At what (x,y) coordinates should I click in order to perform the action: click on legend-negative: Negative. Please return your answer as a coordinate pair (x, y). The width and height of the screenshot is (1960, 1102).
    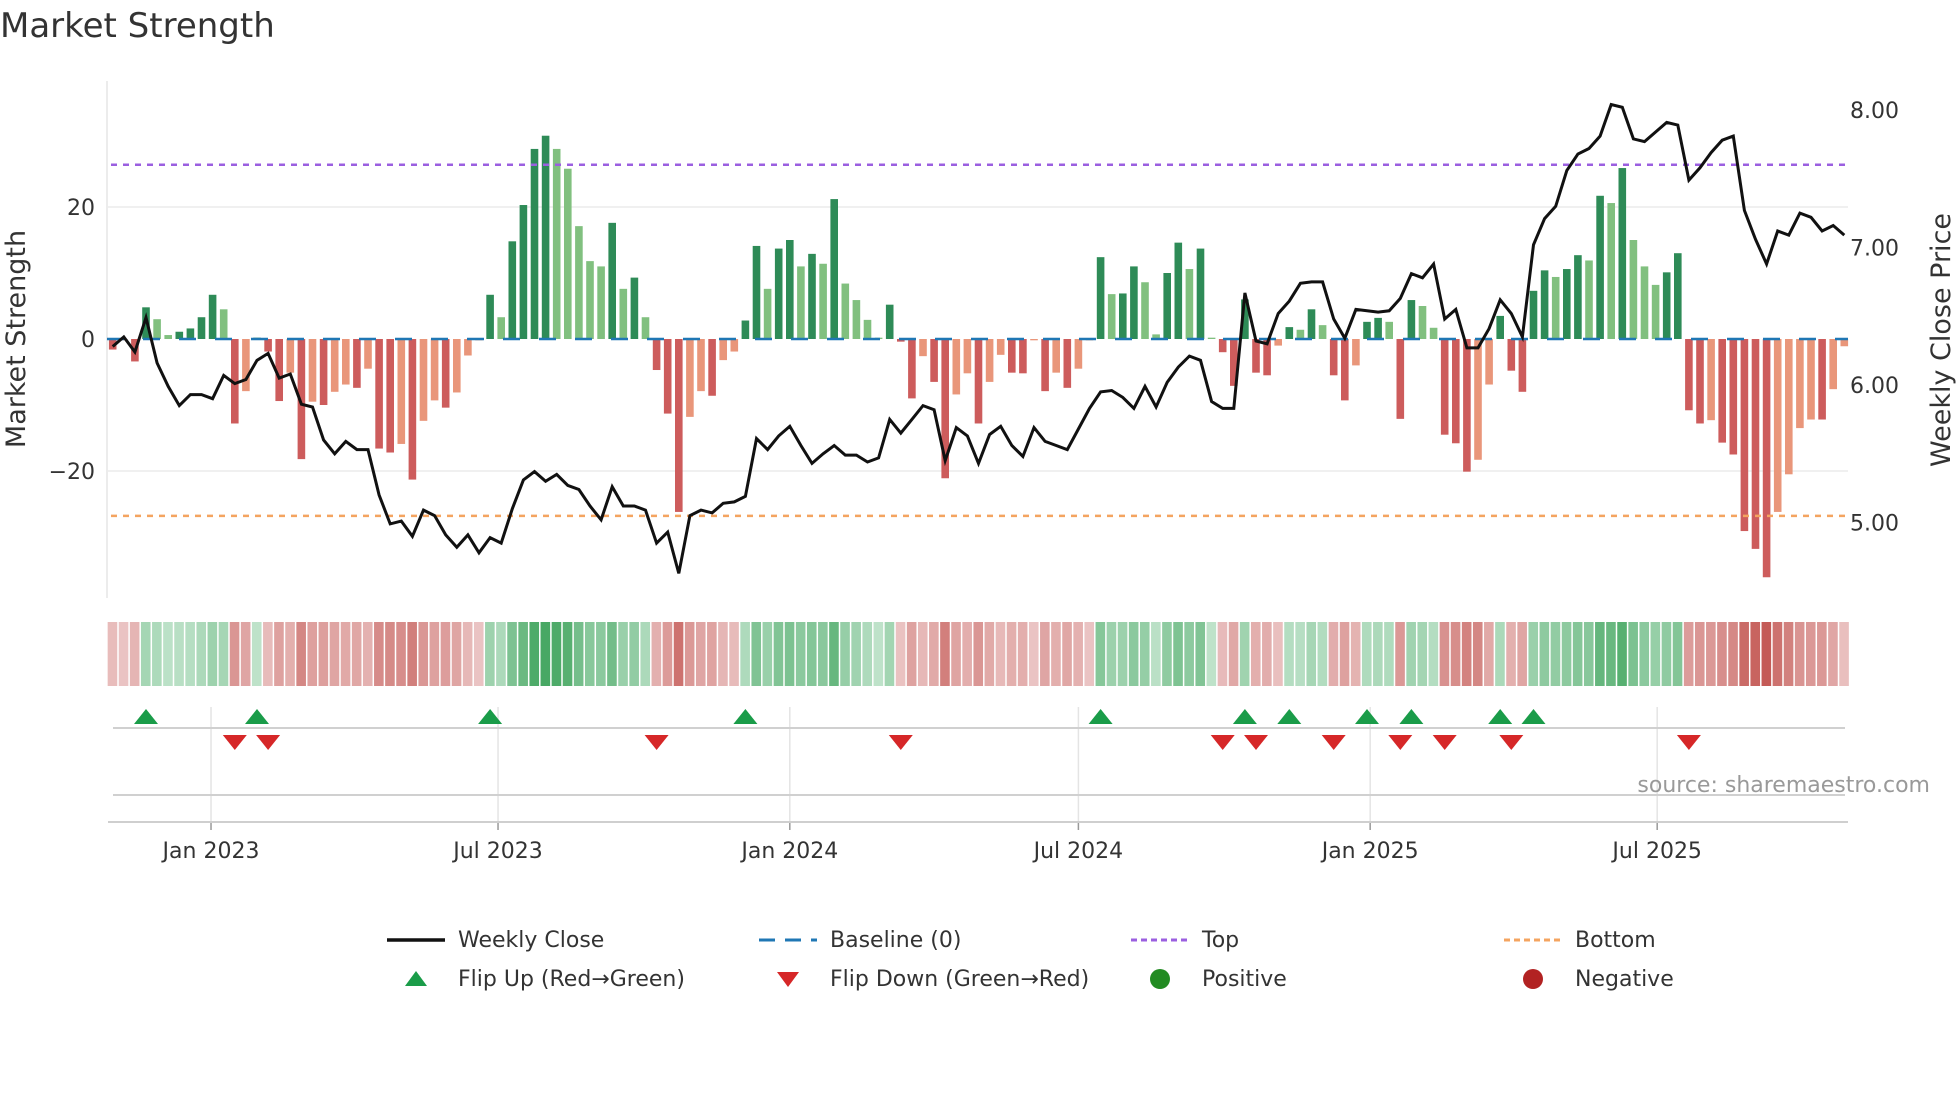
    Looking at the image, I should click on (1589, 979).